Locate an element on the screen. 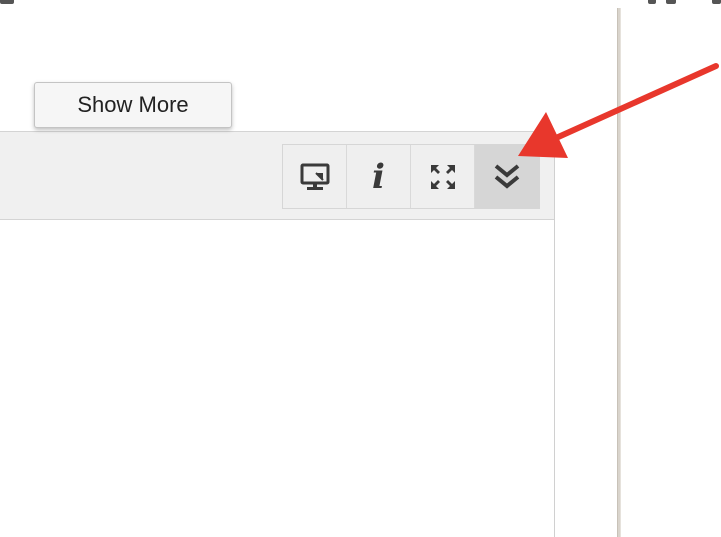  panel-header: i is located at coordinates (277, 175).